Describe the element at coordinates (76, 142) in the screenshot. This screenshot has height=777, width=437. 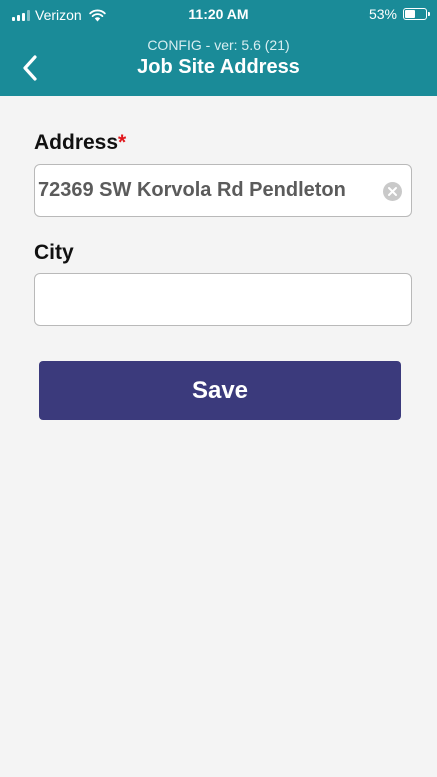
I see `address-label-text: Address` at that location.